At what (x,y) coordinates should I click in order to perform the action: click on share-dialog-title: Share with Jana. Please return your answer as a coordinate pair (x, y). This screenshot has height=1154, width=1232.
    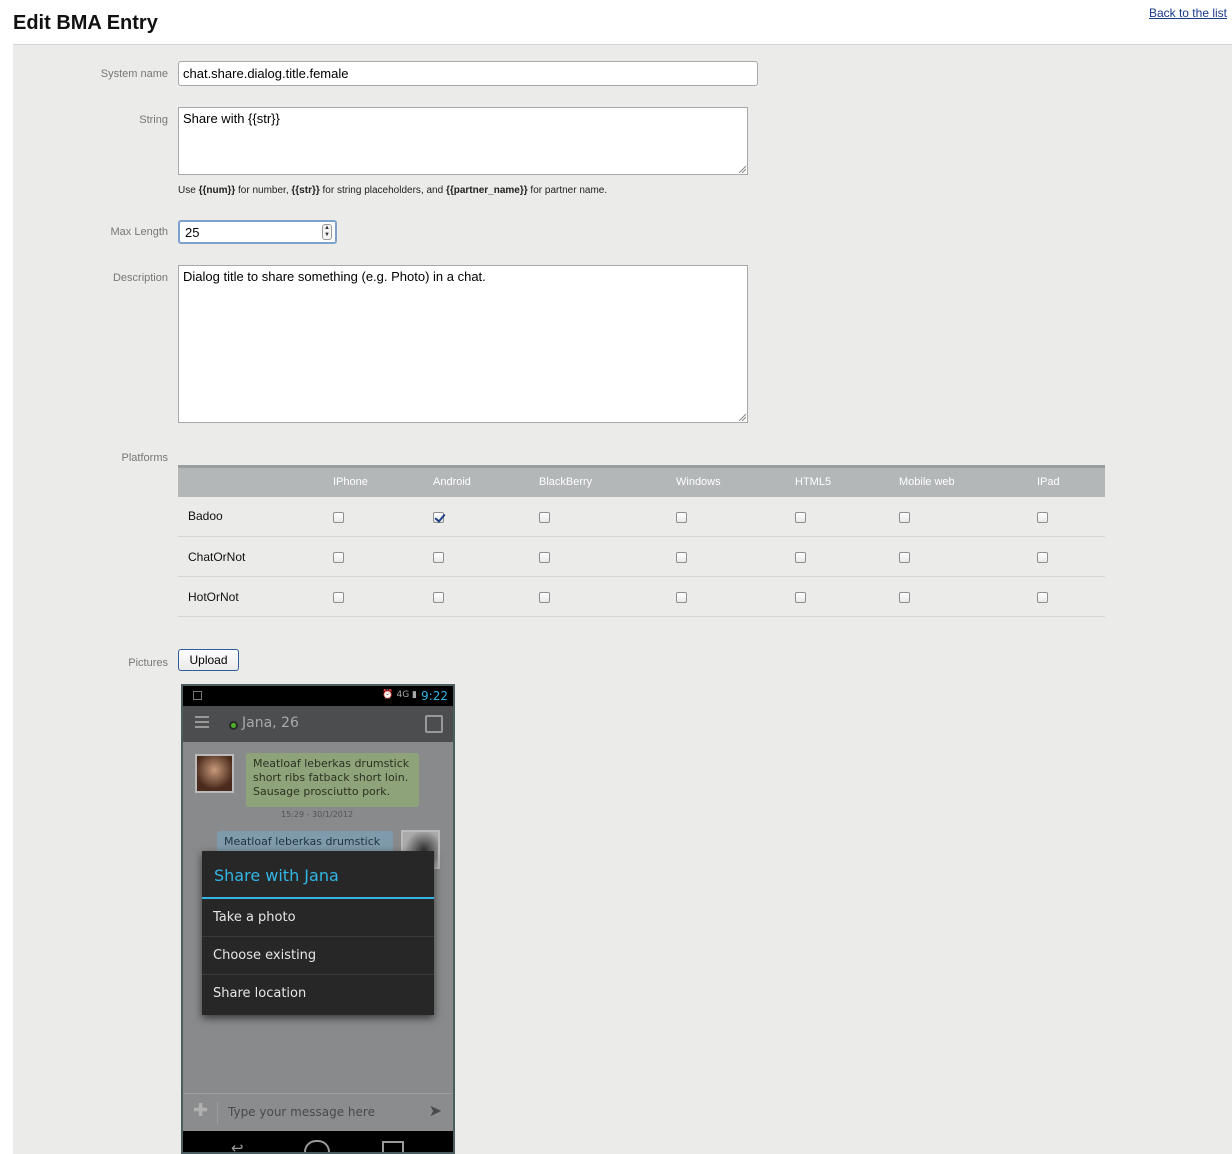
    Looking at the image, I should click on (318, 875).